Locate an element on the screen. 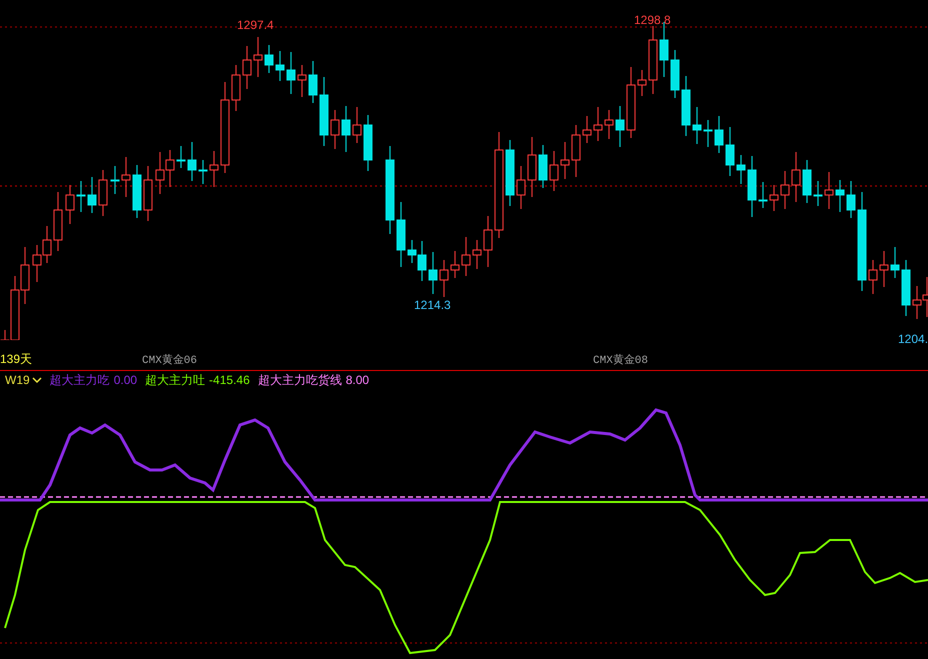 Image resolution: width=928 pixels, height=659 pixels. series-value: -415.46 is located at coordinates (229, 380).